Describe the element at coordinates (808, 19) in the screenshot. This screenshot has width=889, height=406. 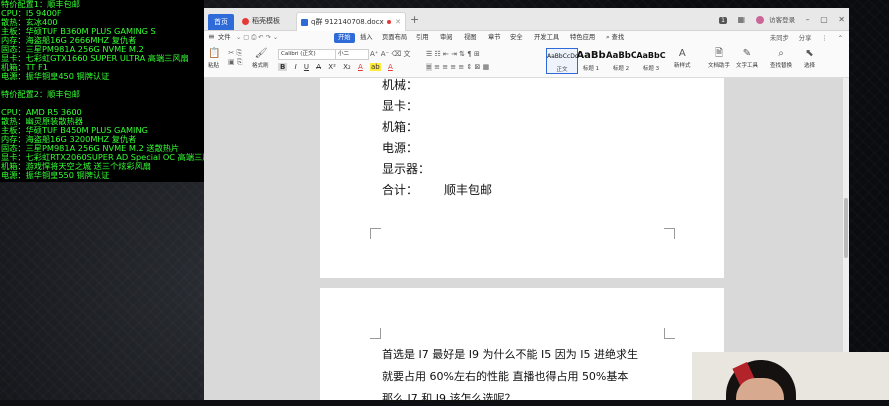
I see `minimize-icon: –` at that location.